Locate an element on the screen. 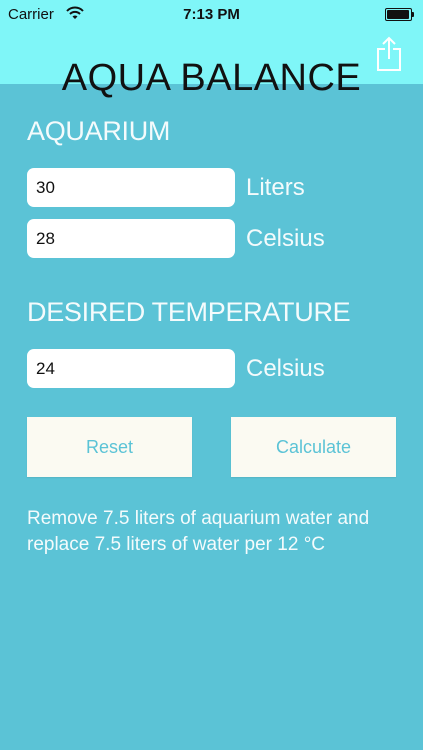 The image size is (423, 750). calculate-button: Calculate is located at coordinates (313, 447).